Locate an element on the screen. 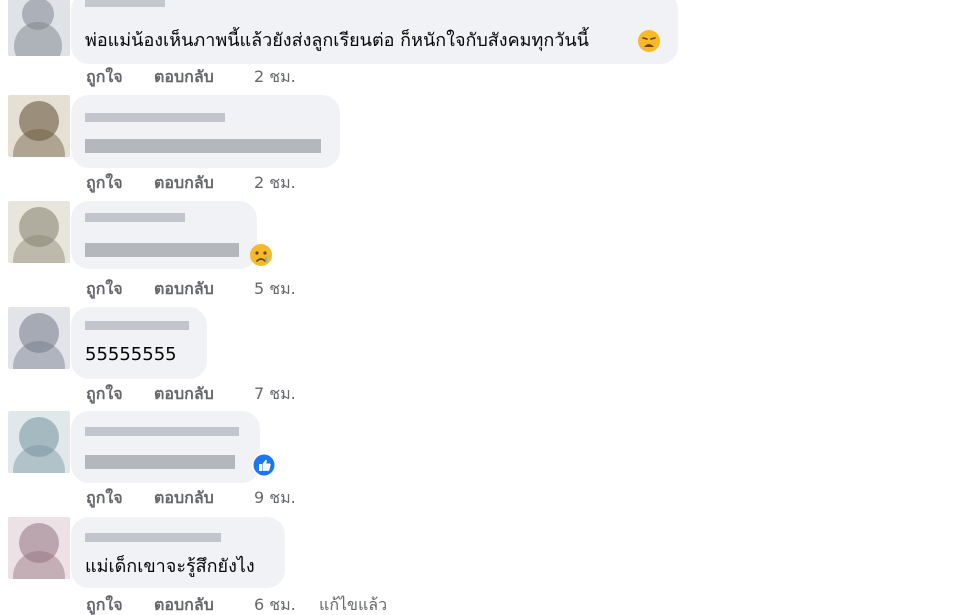 The height and width of the screenshot is (615, 954). comment-timestamp: 9 ชม. is located at coordinates (275, 498).